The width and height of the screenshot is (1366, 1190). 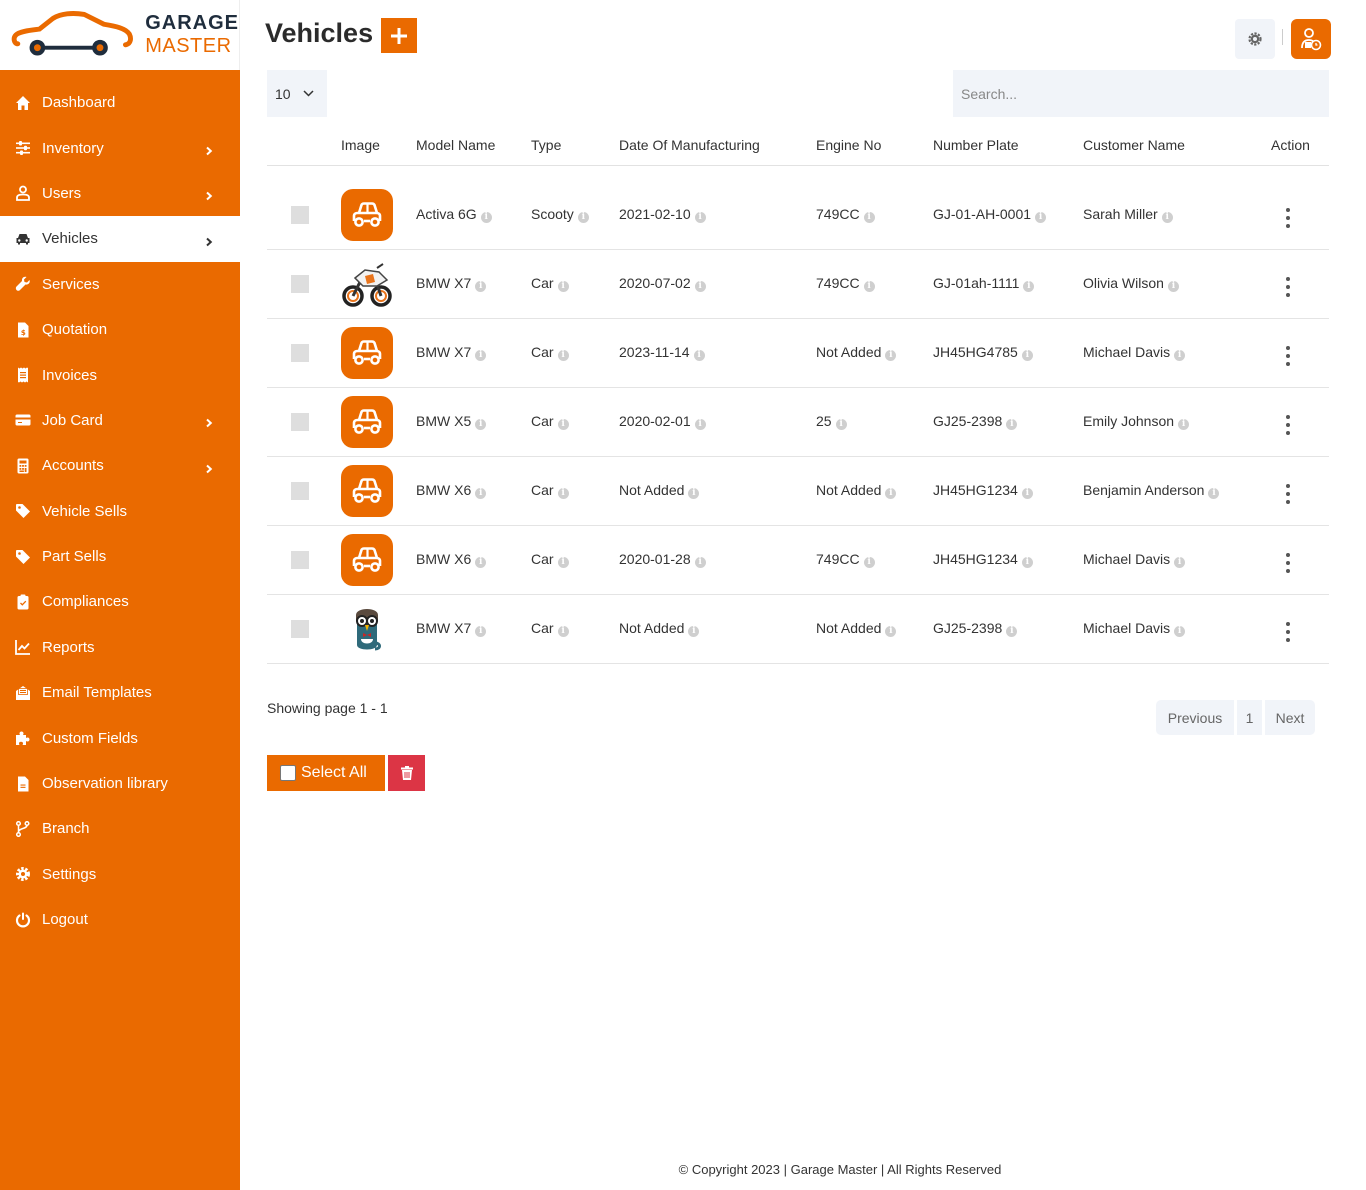 What do you see at coordinates (120, 601) in the screenshot?
I see `sidebar-item-compliances: Compliances` at bounding box center [120, 601].